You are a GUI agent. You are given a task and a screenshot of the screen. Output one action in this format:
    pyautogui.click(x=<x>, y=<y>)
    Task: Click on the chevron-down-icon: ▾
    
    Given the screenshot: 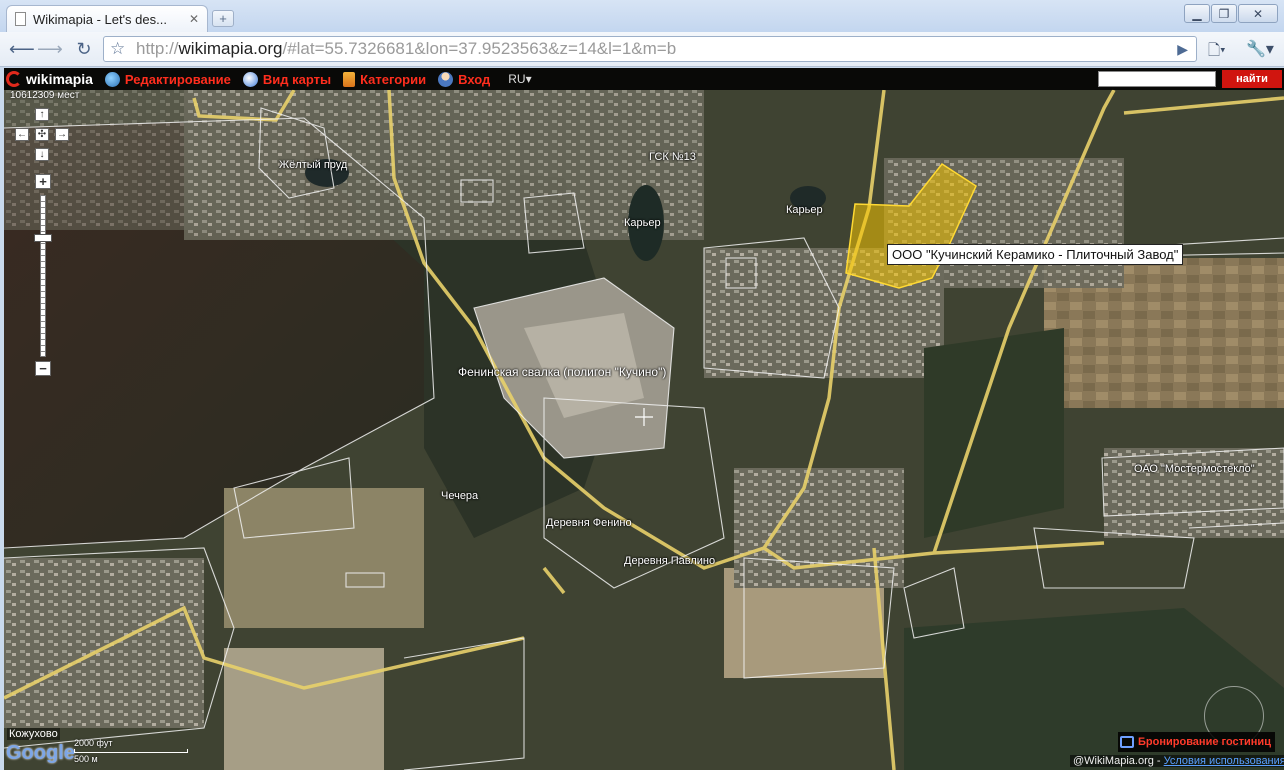 What is the action you would take?
    pyautogui.click(x=528, y=79)
    